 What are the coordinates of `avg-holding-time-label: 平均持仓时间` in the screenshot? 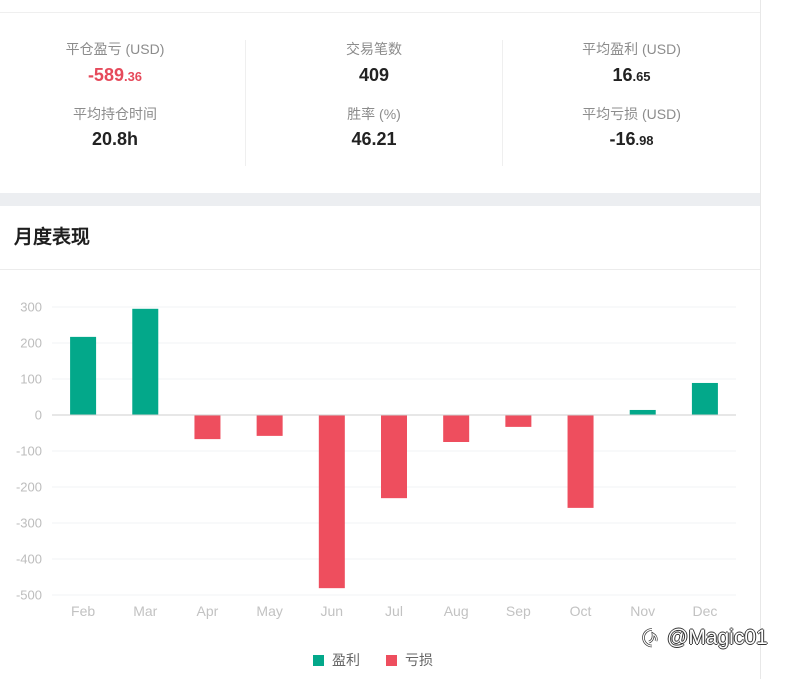 It's located at (115, 114).